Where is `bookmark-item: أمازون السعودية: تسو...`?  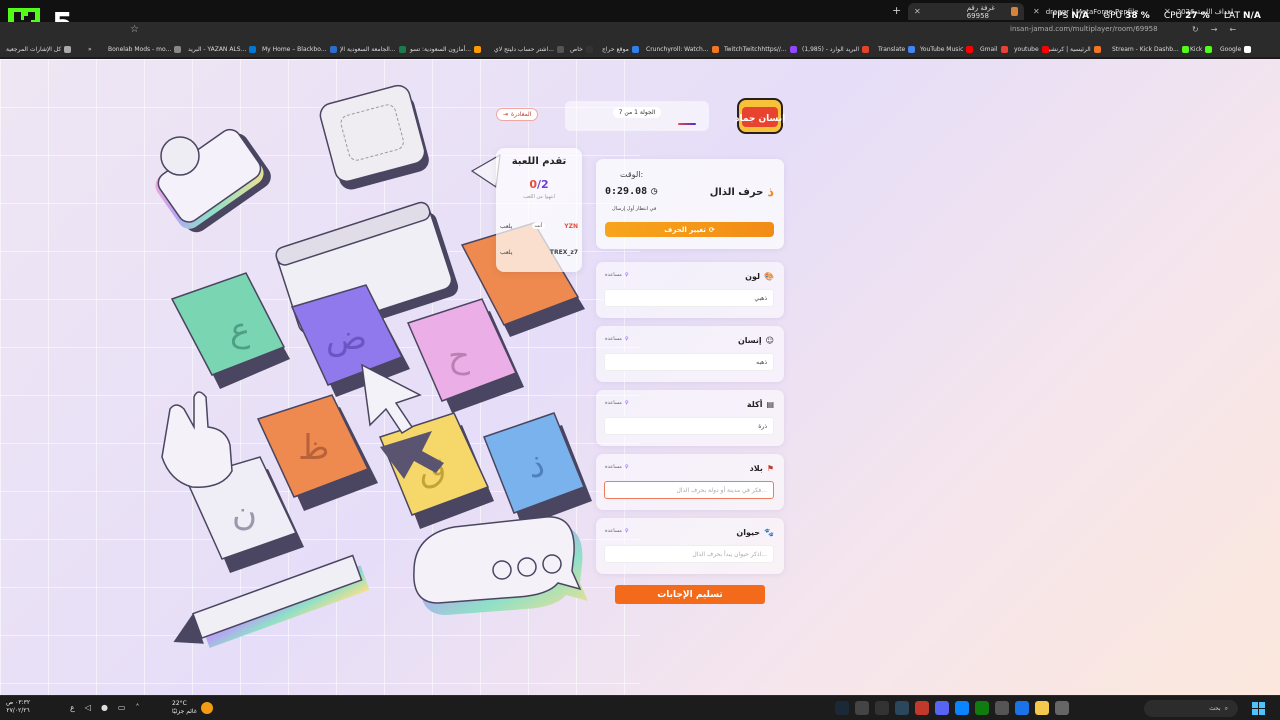 bookmark-item: أمازون السعودية: تسو... is located at coordinates (446, 49).